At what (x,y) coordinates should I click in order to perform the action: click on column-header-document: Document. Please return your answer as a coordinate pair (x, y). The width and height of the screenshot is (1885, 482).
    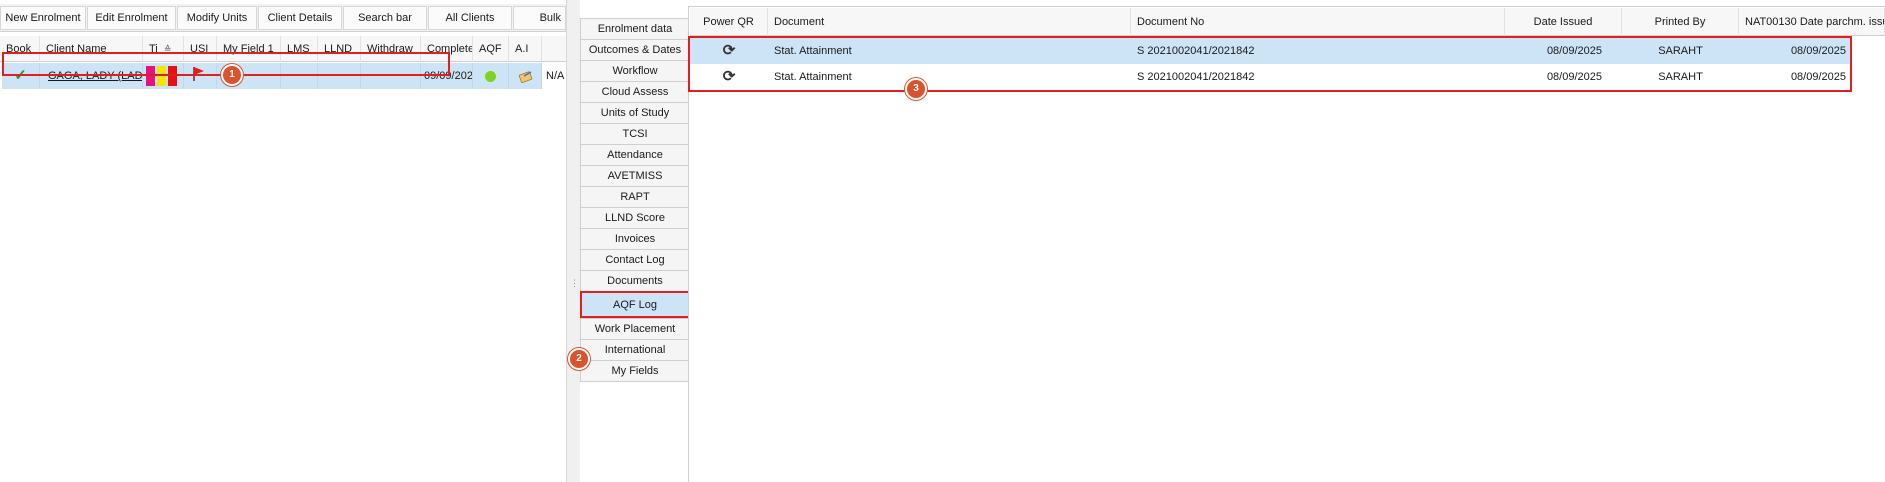
    Looking at the image, I should click on (949, 22).